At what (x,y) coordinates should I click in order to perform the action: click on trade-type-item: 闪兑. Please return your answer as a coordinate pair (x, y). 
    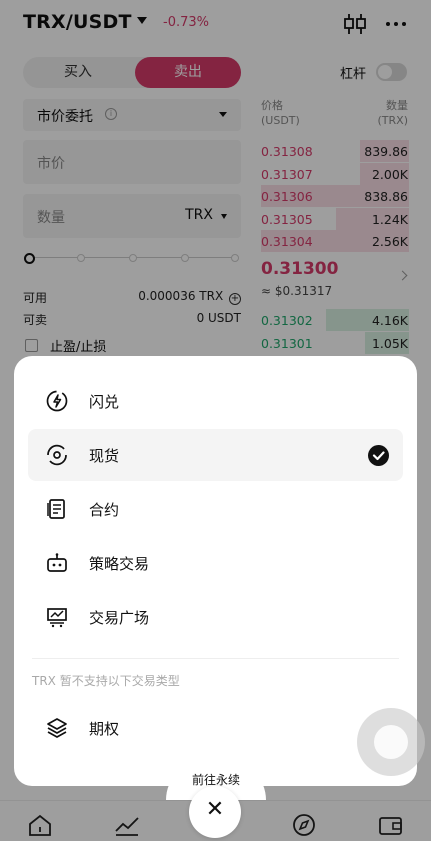
    Looking at the image, I should click on (215, 401).